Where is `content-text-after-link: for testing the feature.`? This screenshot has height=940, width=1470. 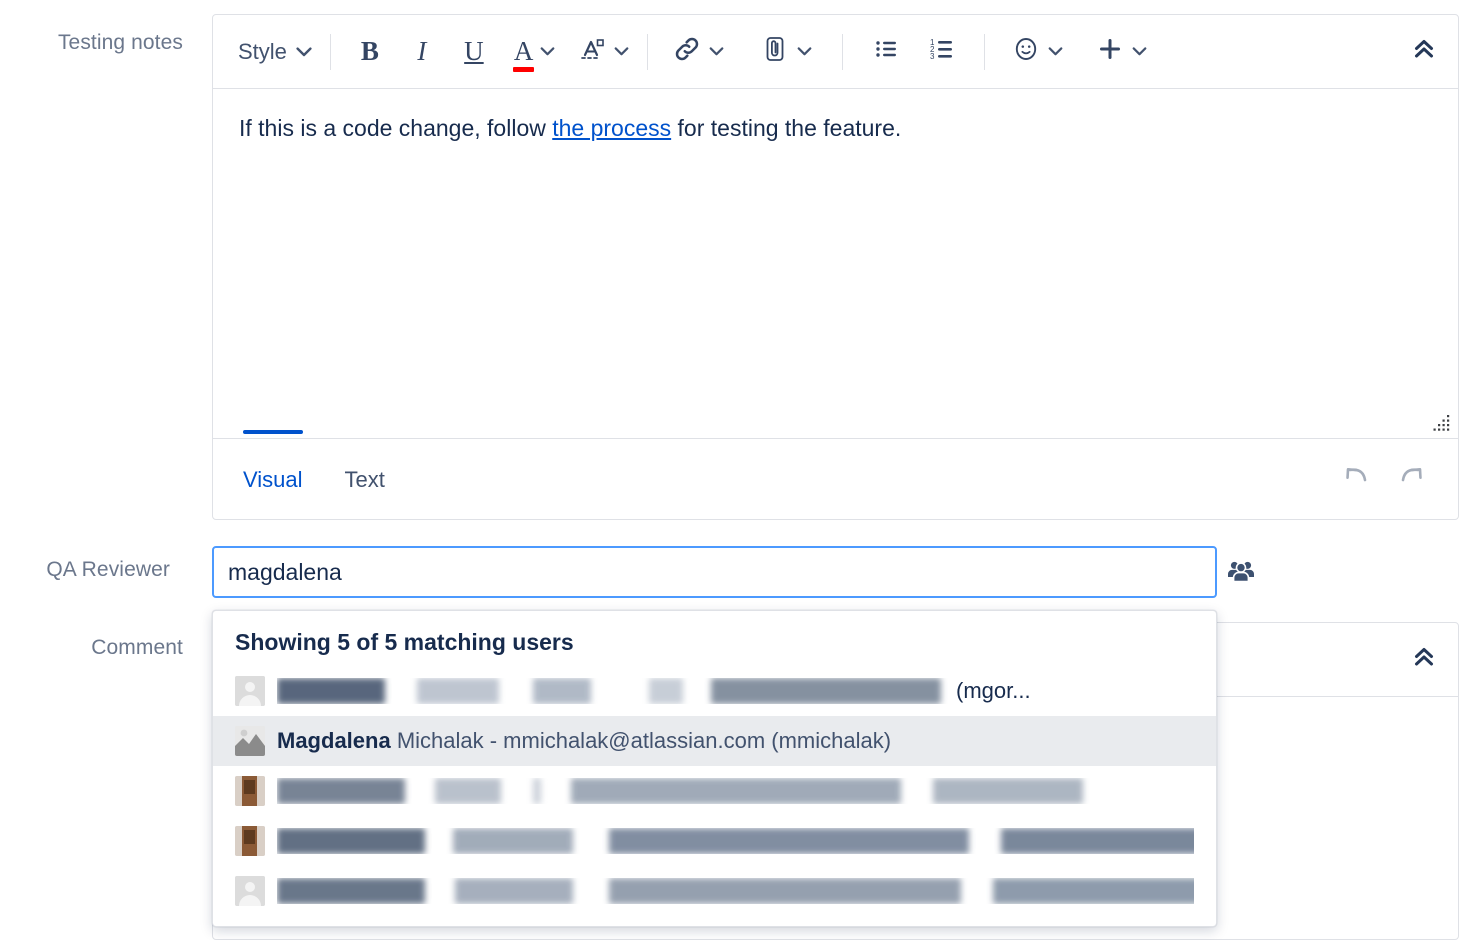 content-text-after-link: for testing the feature. is located at coordinates (786, 128).